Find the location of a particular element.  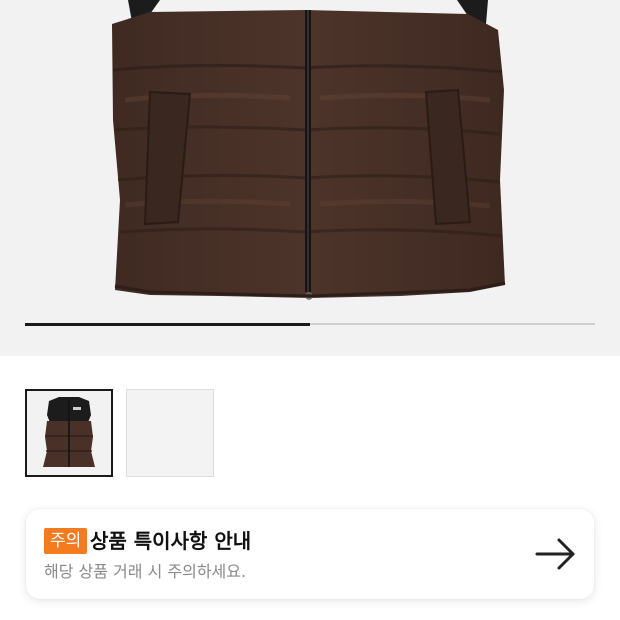

arrow-right-icon is located at coordinates (556, 554).